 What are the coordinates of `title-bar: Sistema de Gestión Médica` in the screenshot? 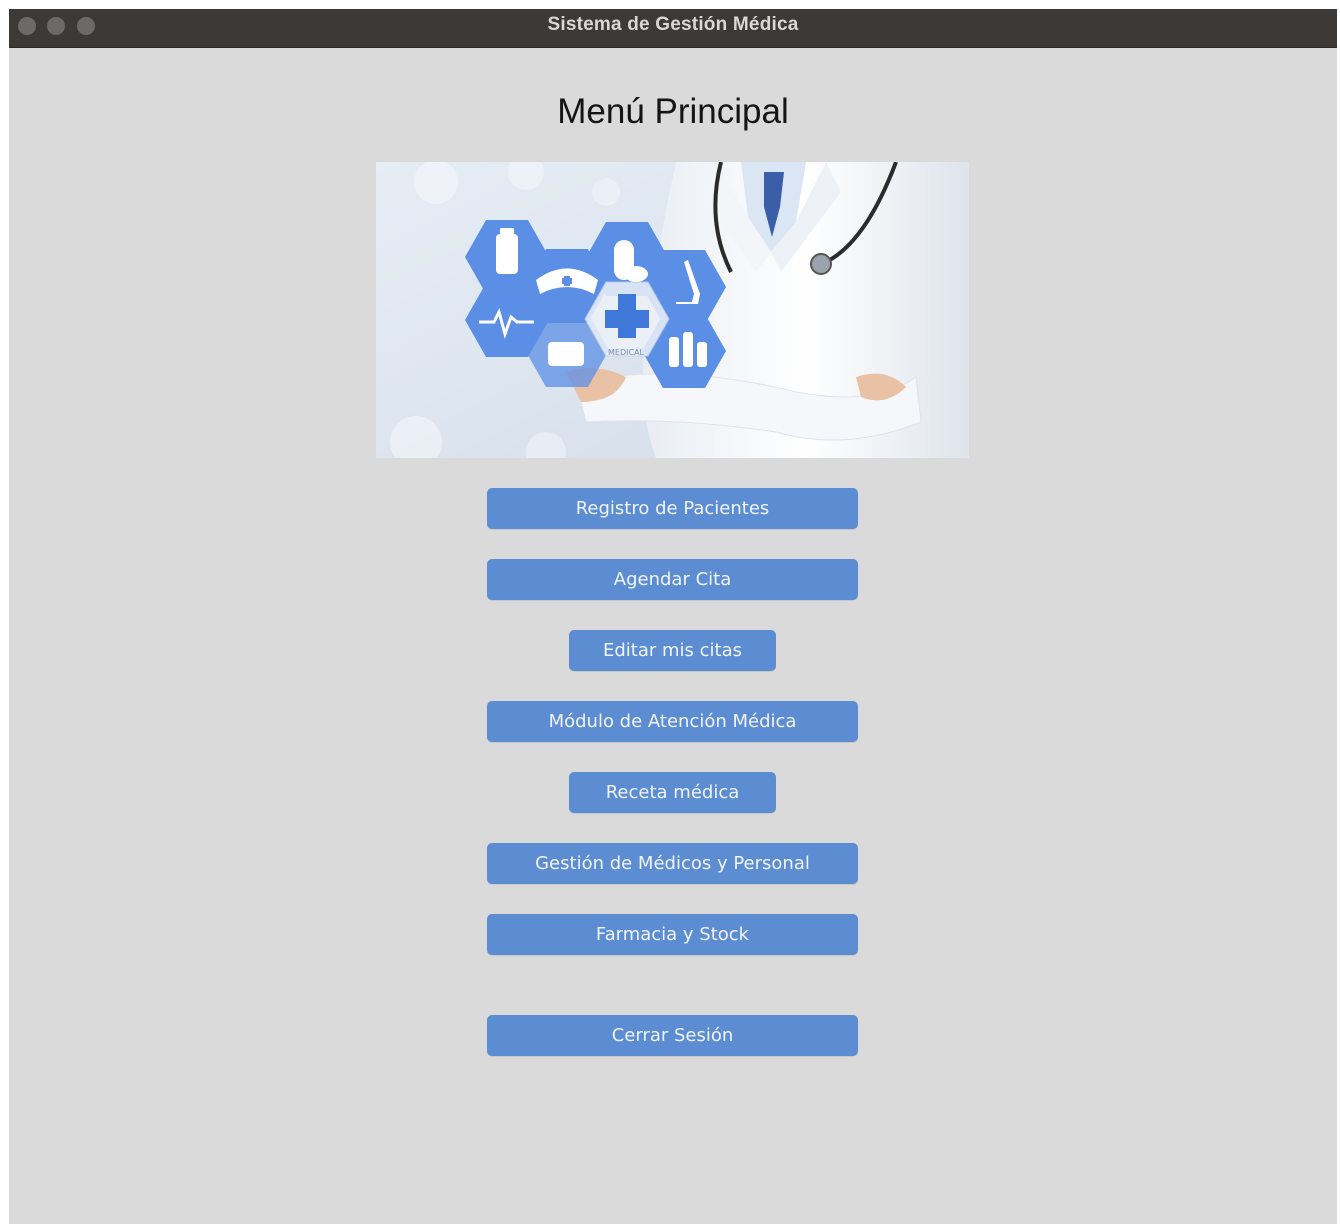 It's located at (673, 28).